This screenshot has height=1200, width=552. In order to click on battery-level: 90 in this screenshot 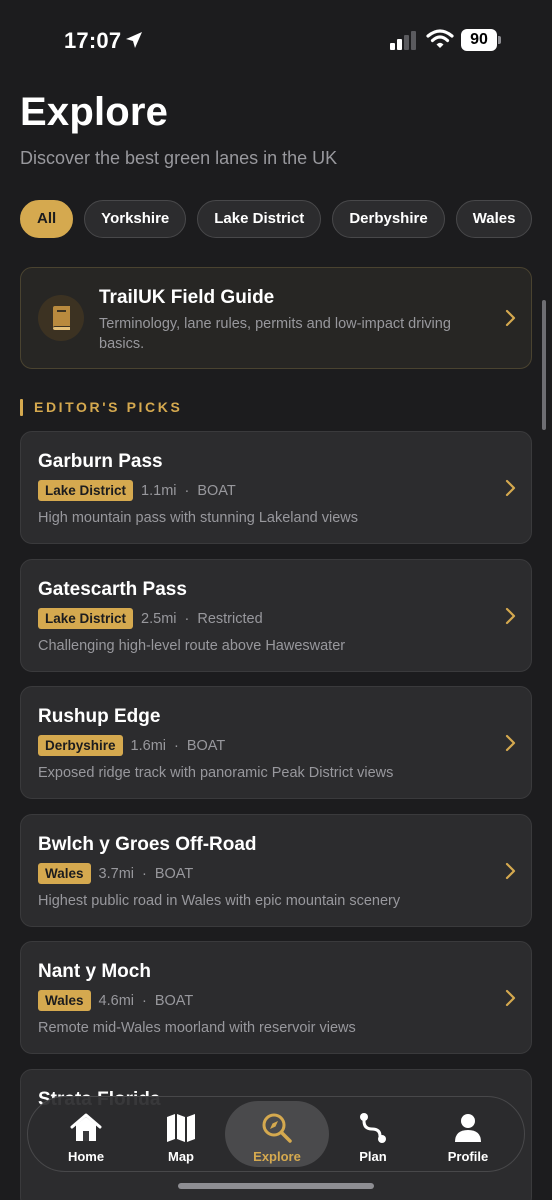, I will do `click(479, 40)`.